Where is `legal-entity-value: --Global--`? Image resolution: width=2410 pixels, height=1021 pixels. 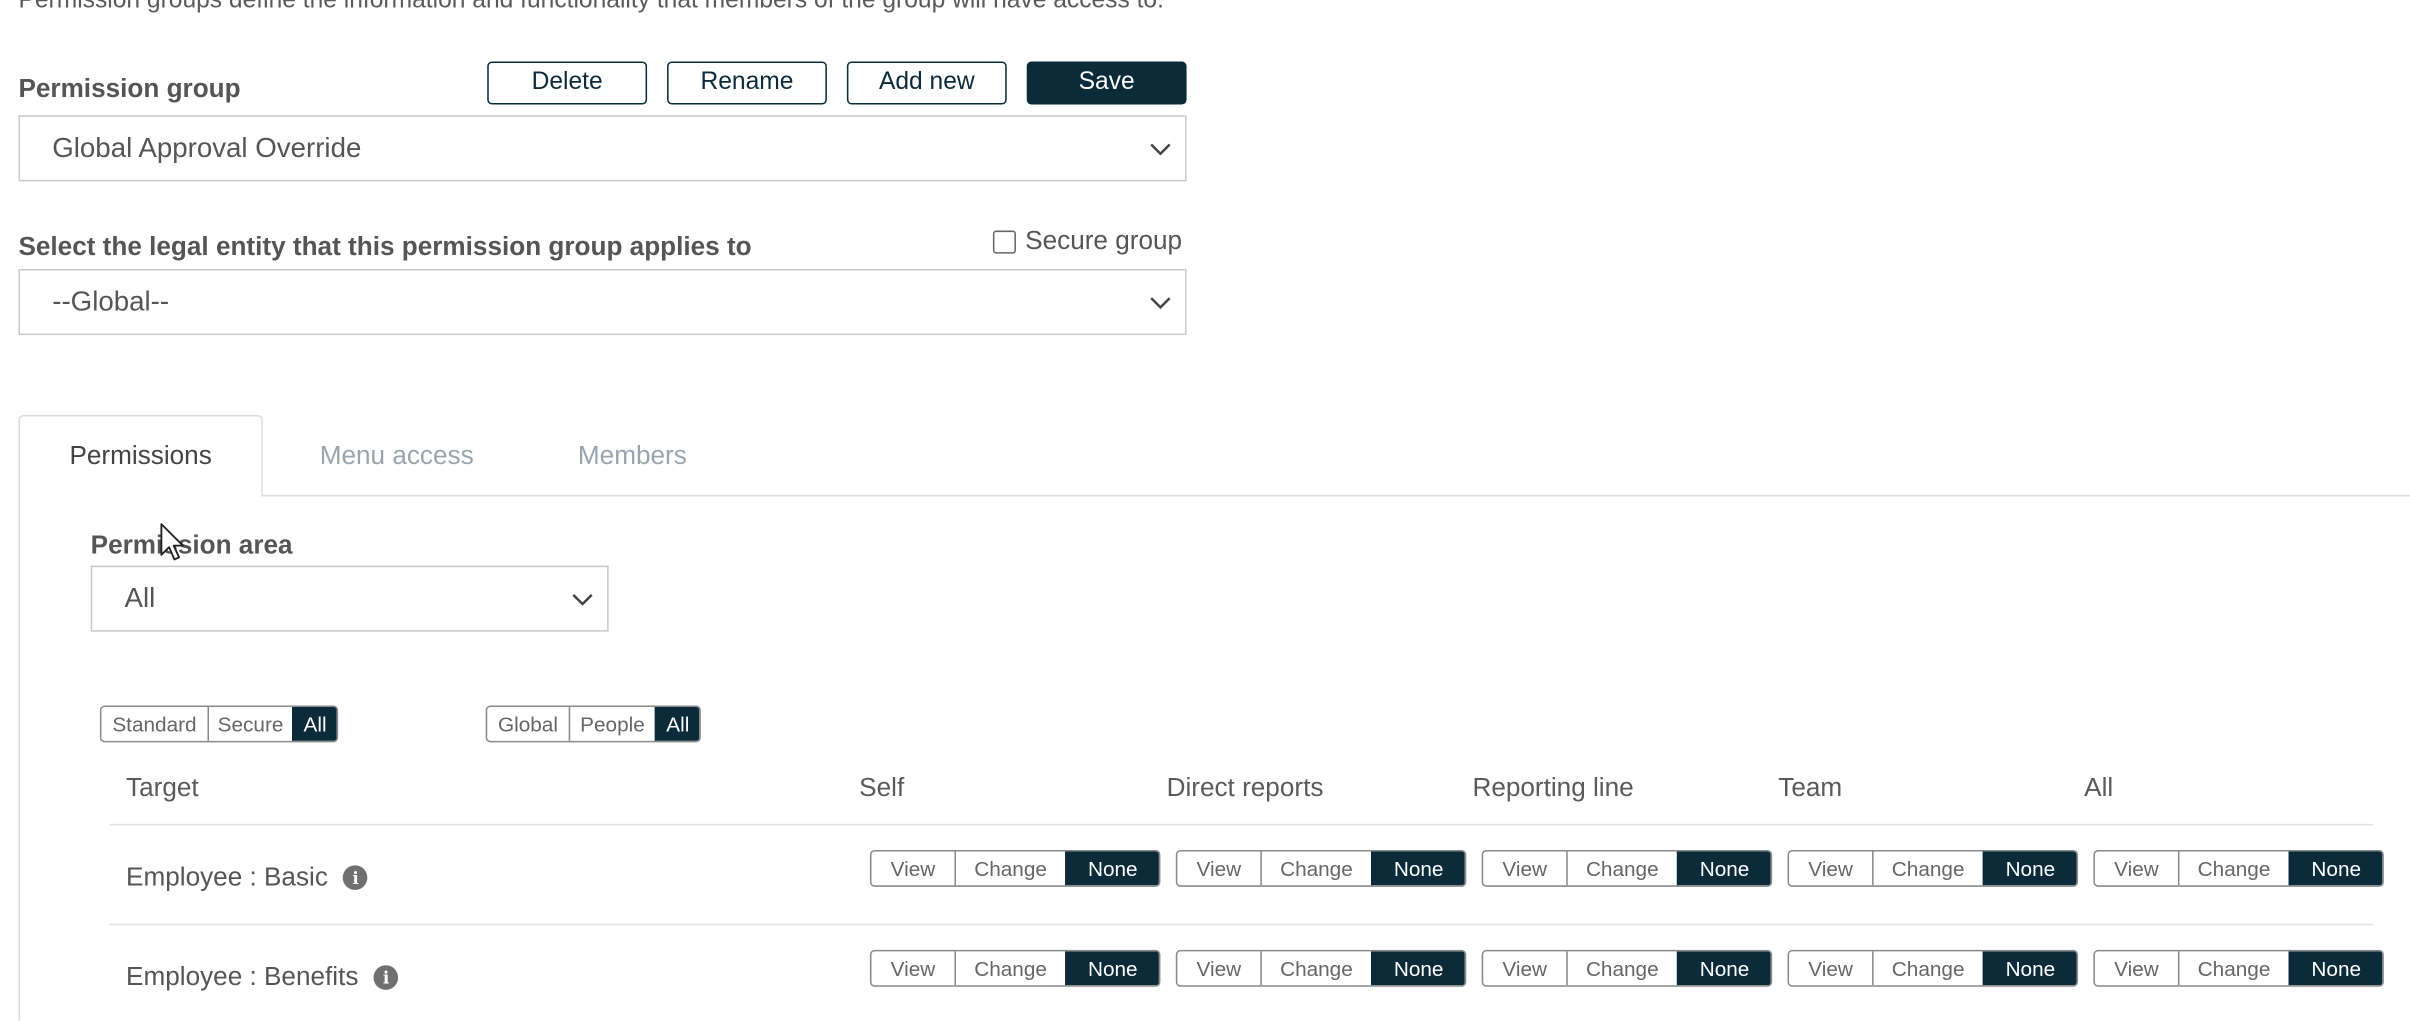
legal-entity-value: --Global-- is located at coordinates (111, 301).